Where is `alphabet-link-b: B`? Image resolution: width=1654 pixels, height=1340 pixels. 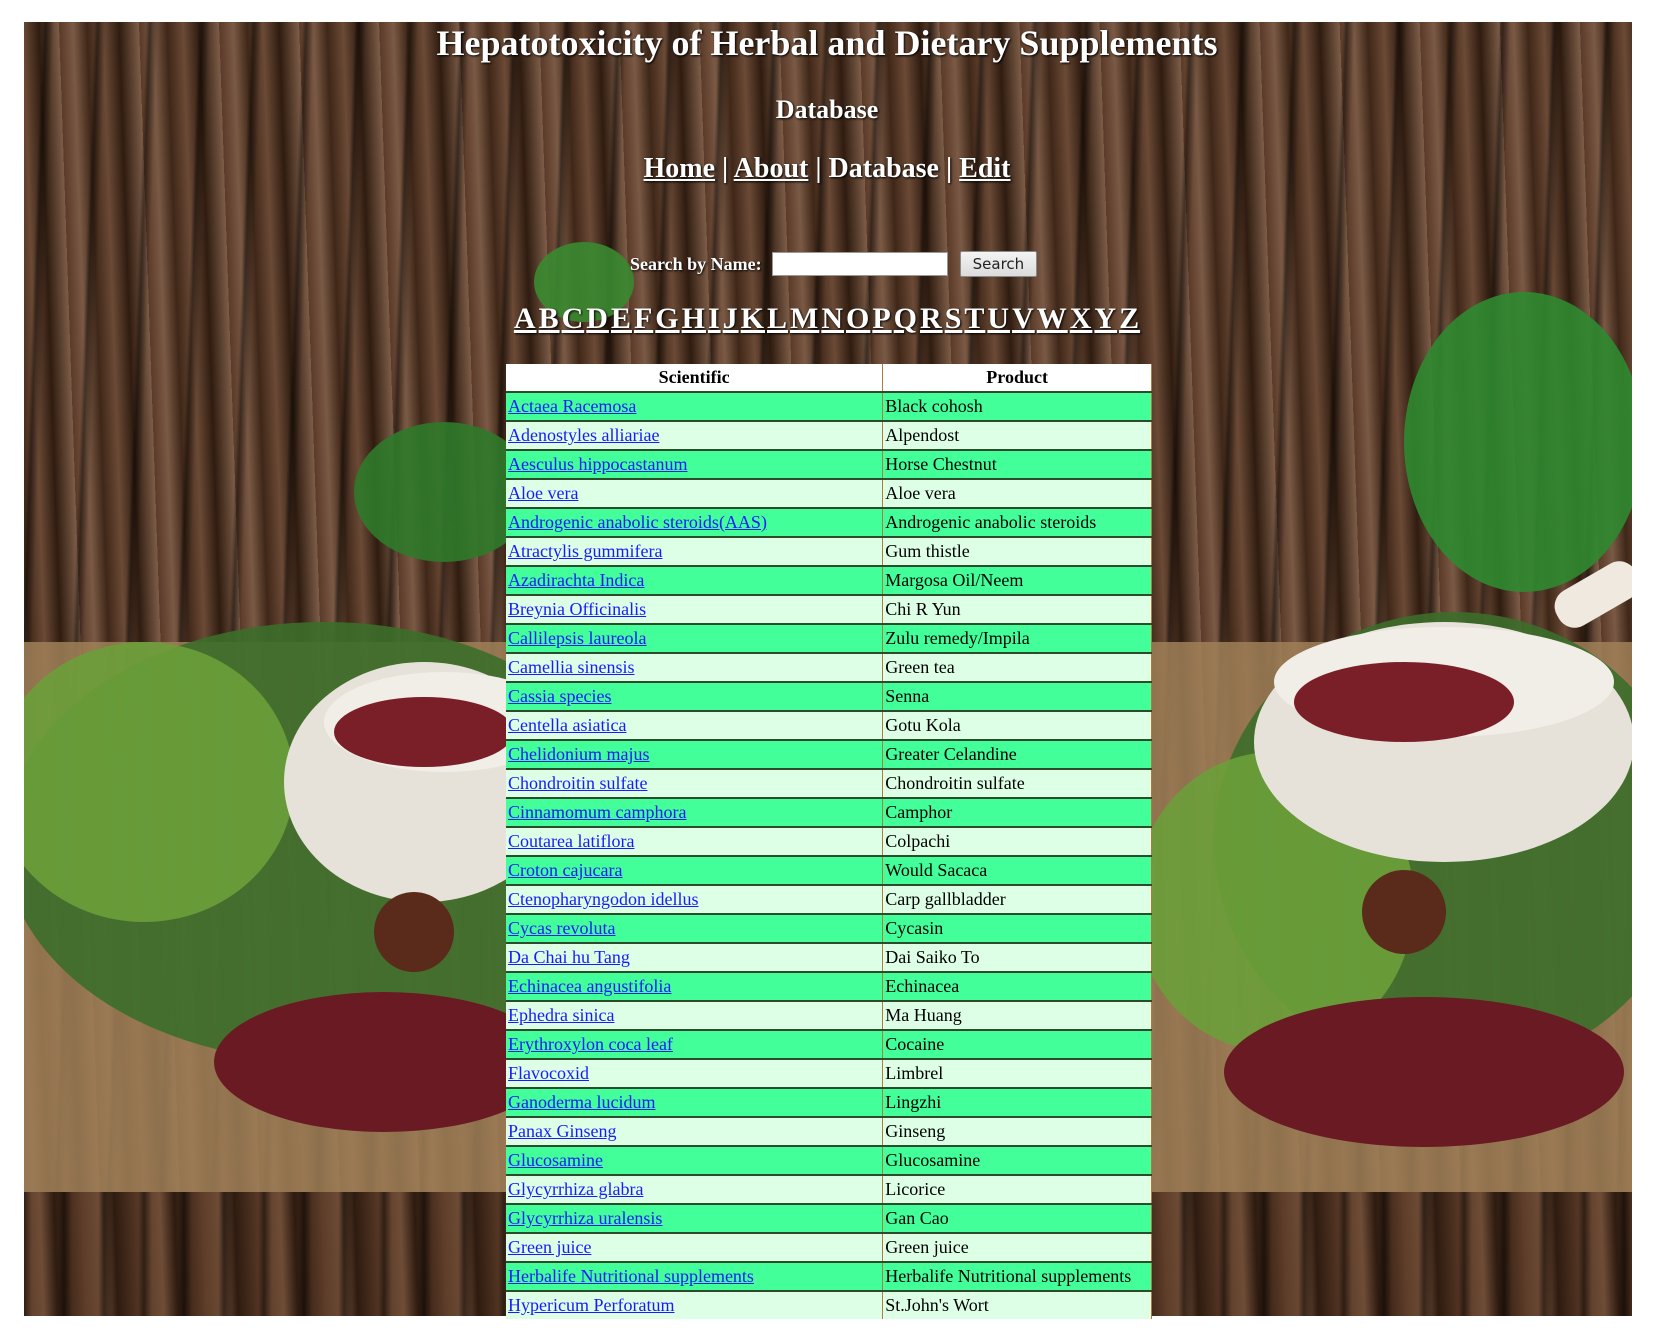
alphabet-link-b: B is located at coordinates (549, 318).